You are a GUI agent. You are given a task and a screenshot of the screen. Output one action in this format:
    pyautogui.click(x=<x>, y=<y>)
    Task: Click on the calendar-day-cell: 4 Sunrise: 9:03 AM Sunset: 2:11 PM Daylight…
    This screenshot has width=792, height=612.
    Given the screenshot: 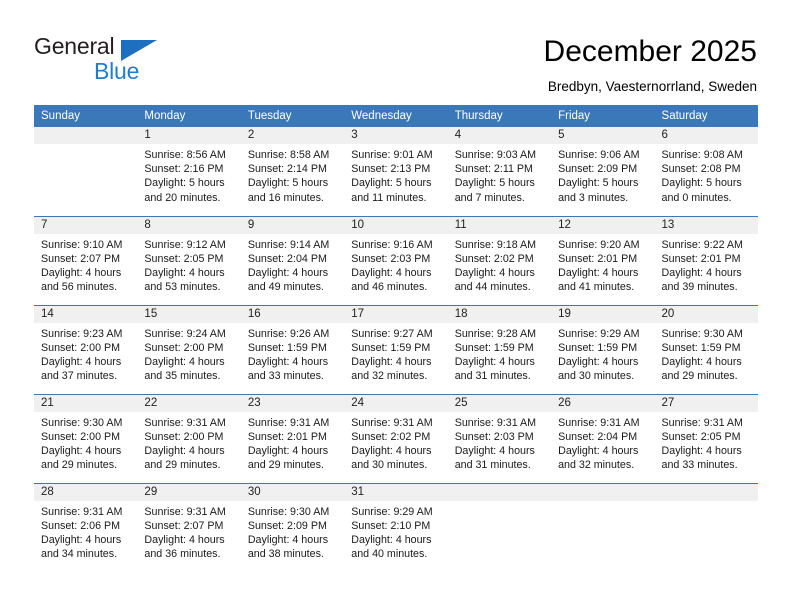 What is the action you would take?
    pyautogui.click(x=499, y=171)
    